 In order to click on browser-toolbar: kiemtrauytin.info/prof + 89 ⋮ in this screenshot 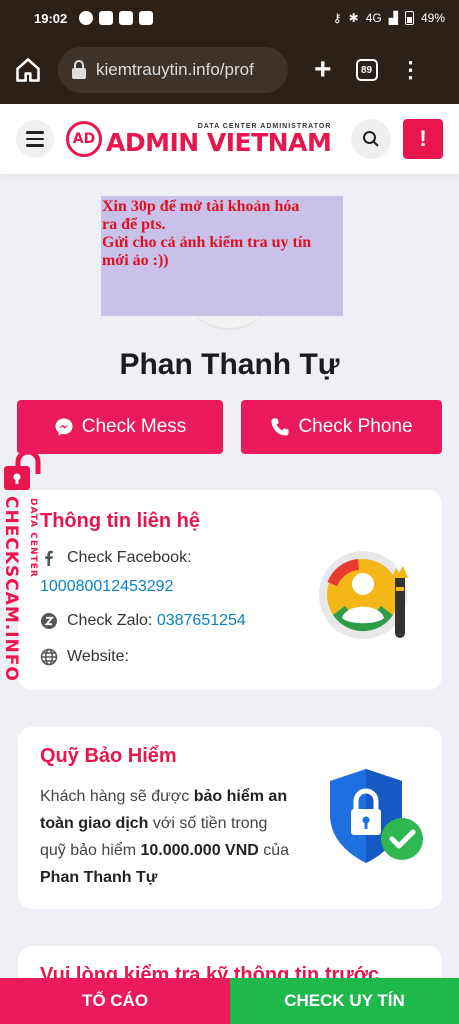, I will do `click(229, 70)`.